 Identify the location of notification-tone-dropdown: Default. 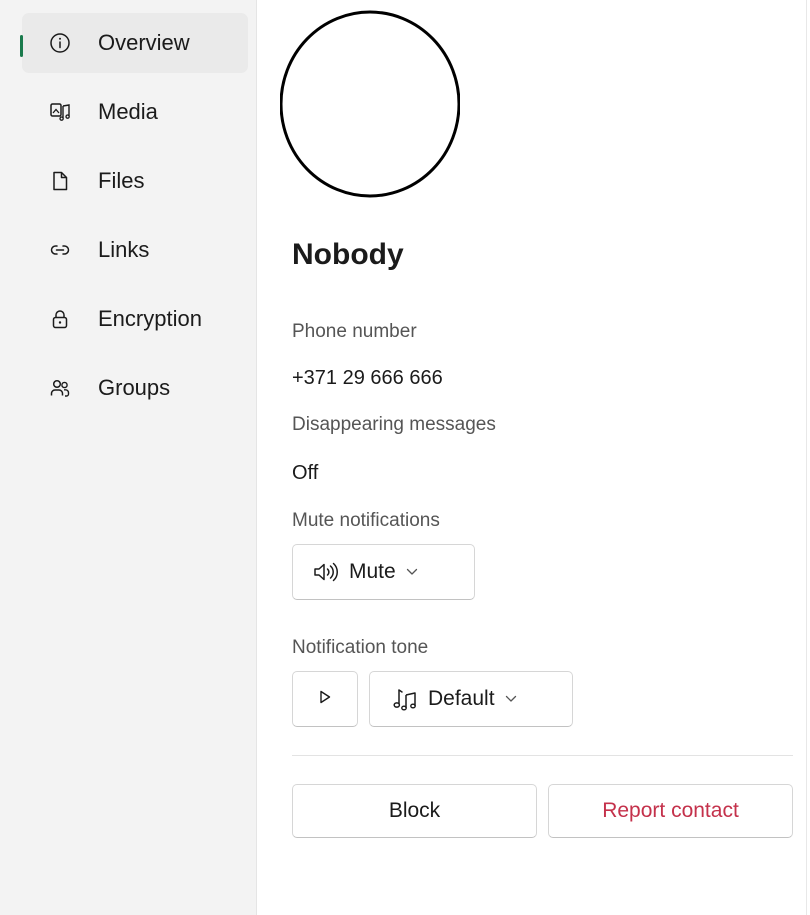
(471, 699).